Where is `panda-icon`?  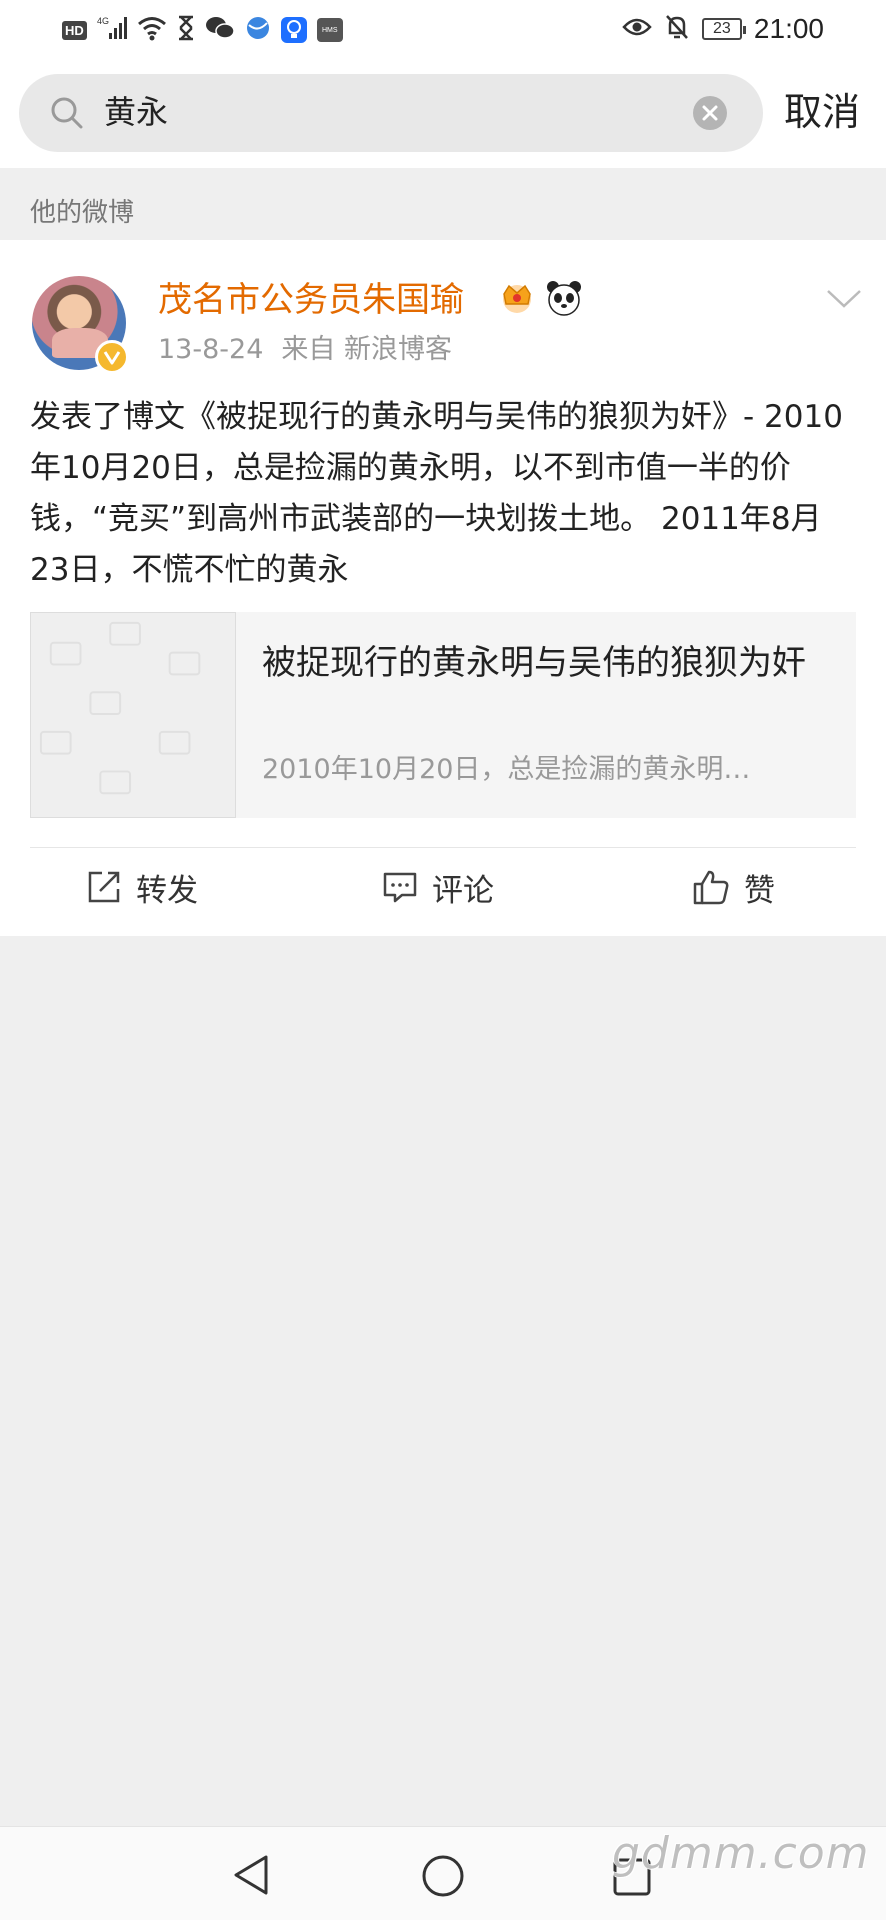 panda-icon is located at coordinates (564, 300).